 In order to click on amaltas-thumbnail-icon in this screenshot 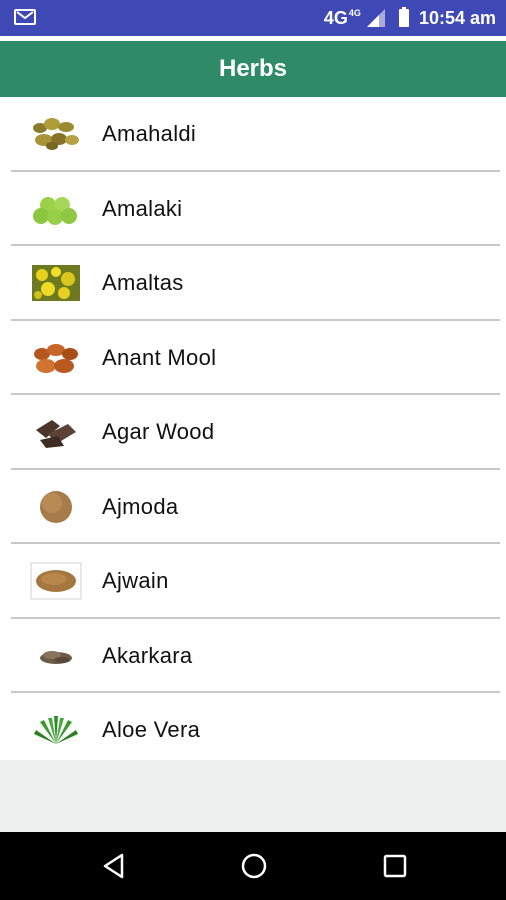, I will do `click(56, 283)`.